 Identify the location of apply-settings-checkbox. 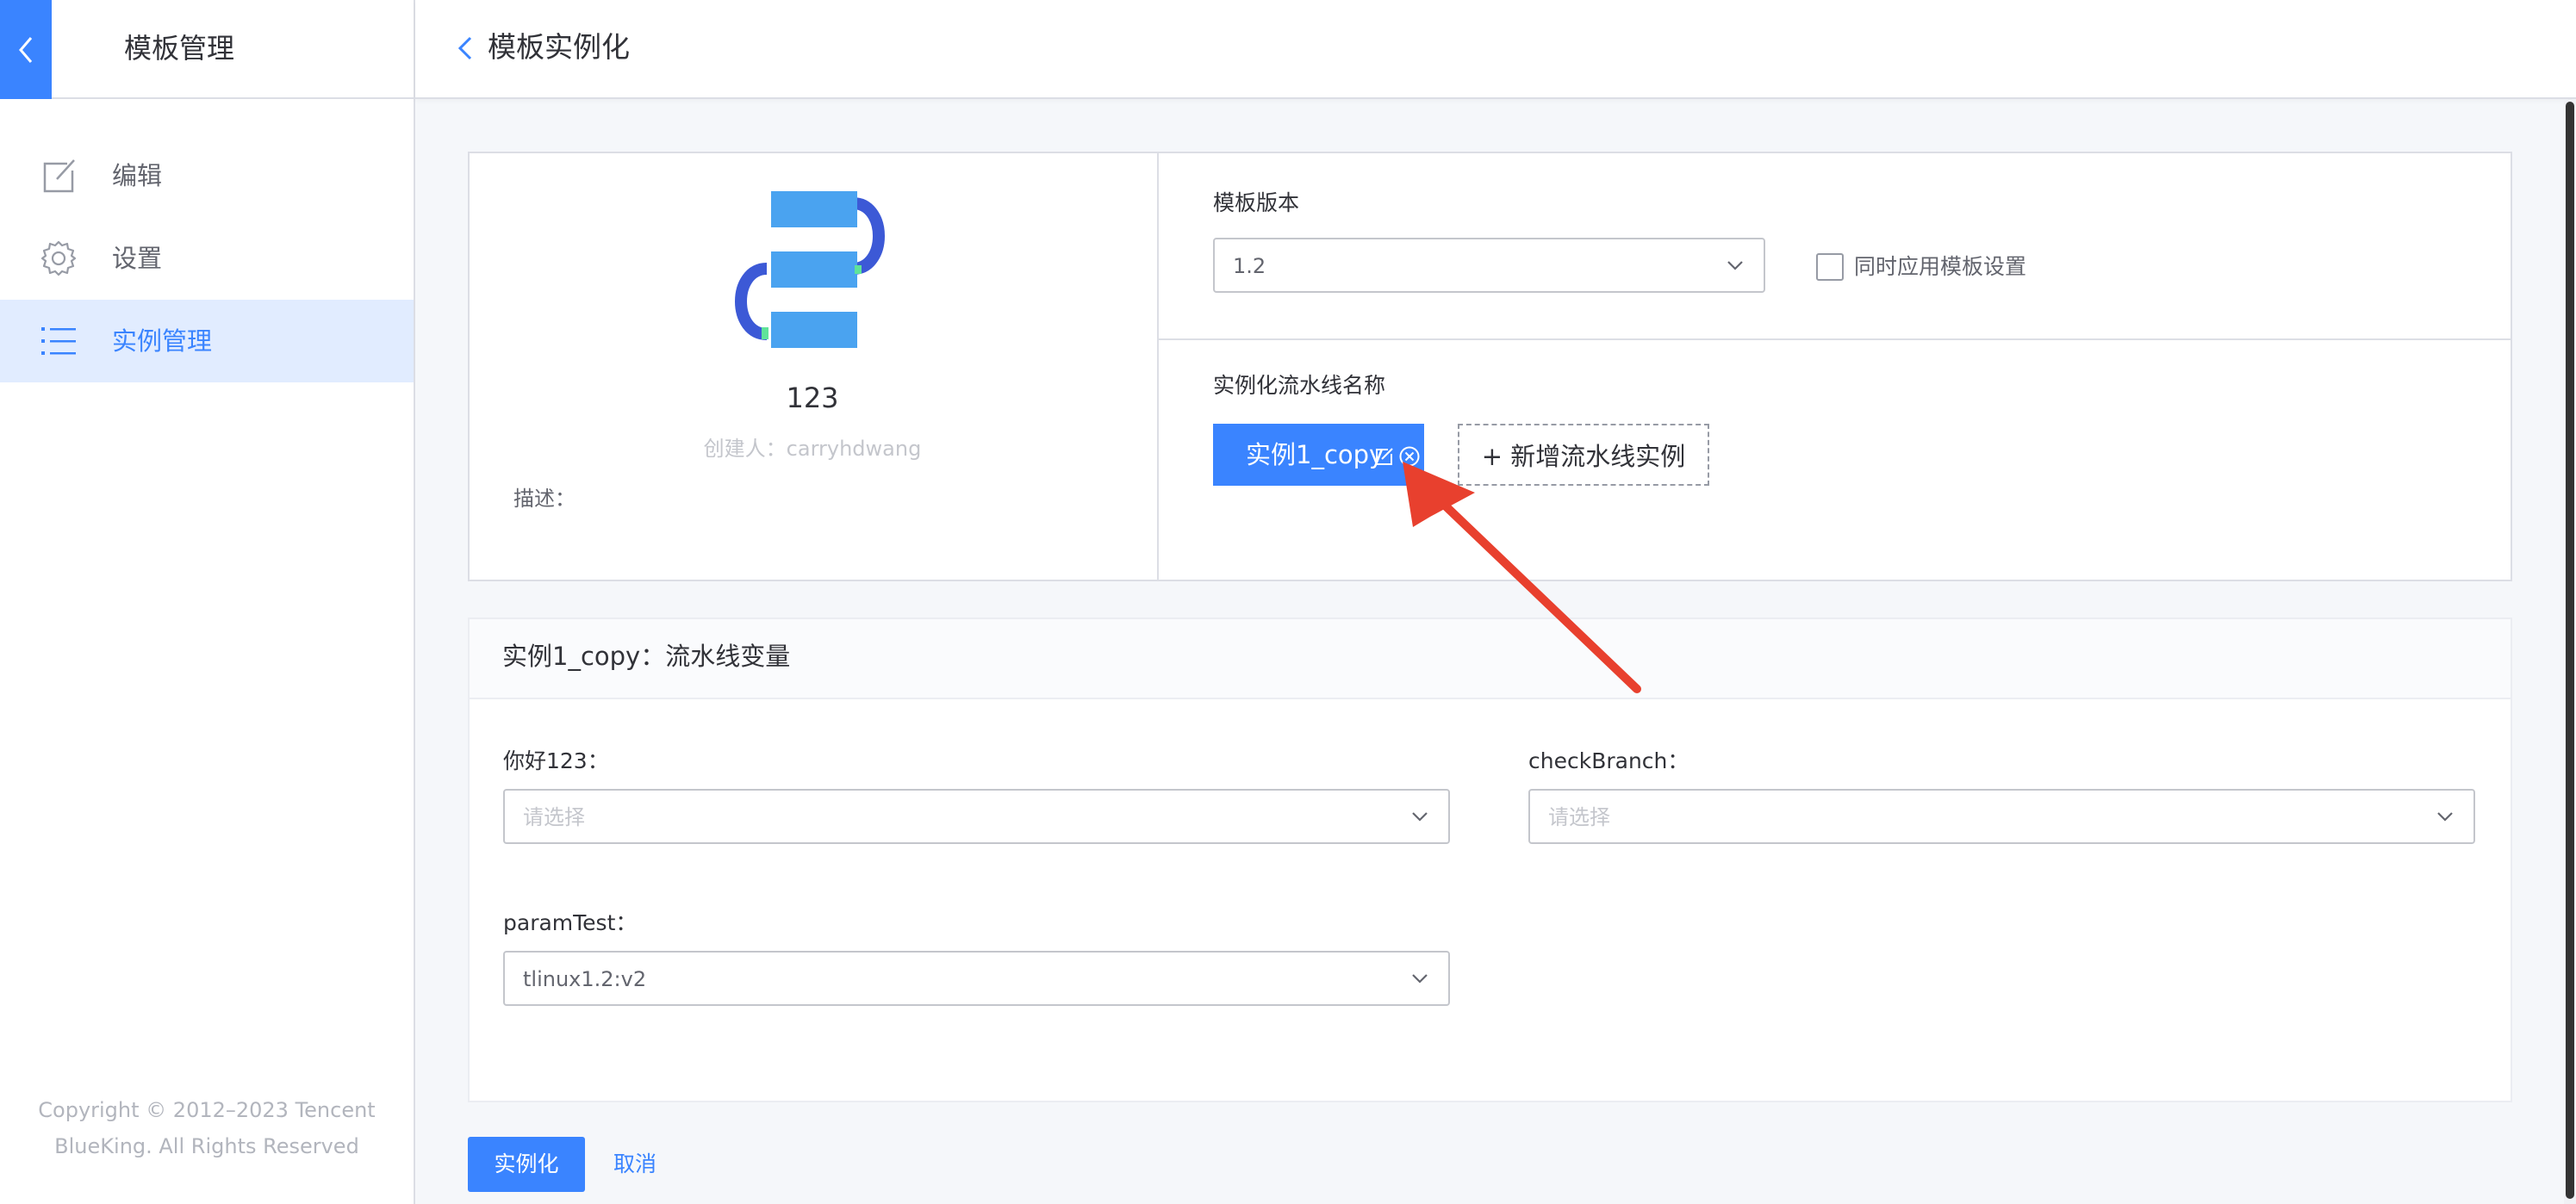
(1830, 267).